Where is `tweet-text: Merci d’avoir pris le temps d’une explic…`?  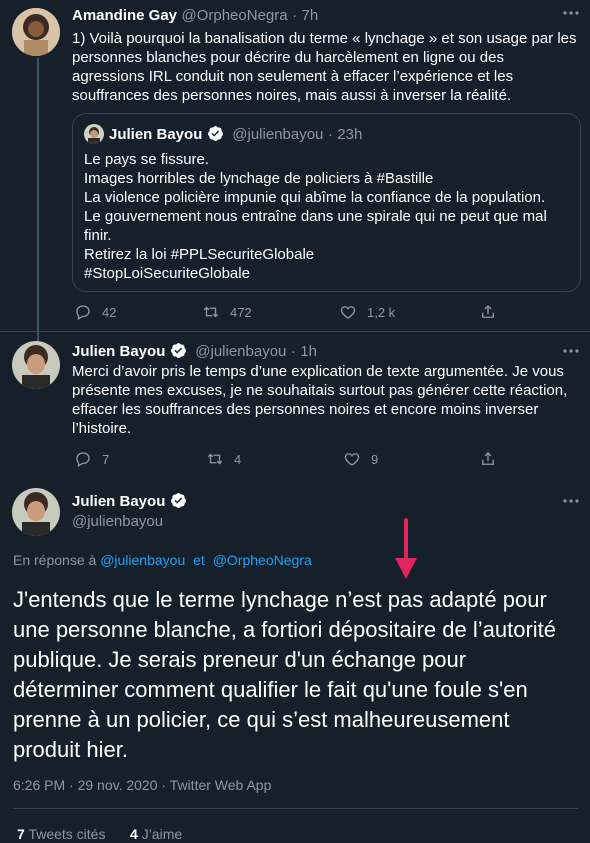
tweet-text: Merci d’avoir pris le temps d’une explic… is located at coordinates (320, 400).